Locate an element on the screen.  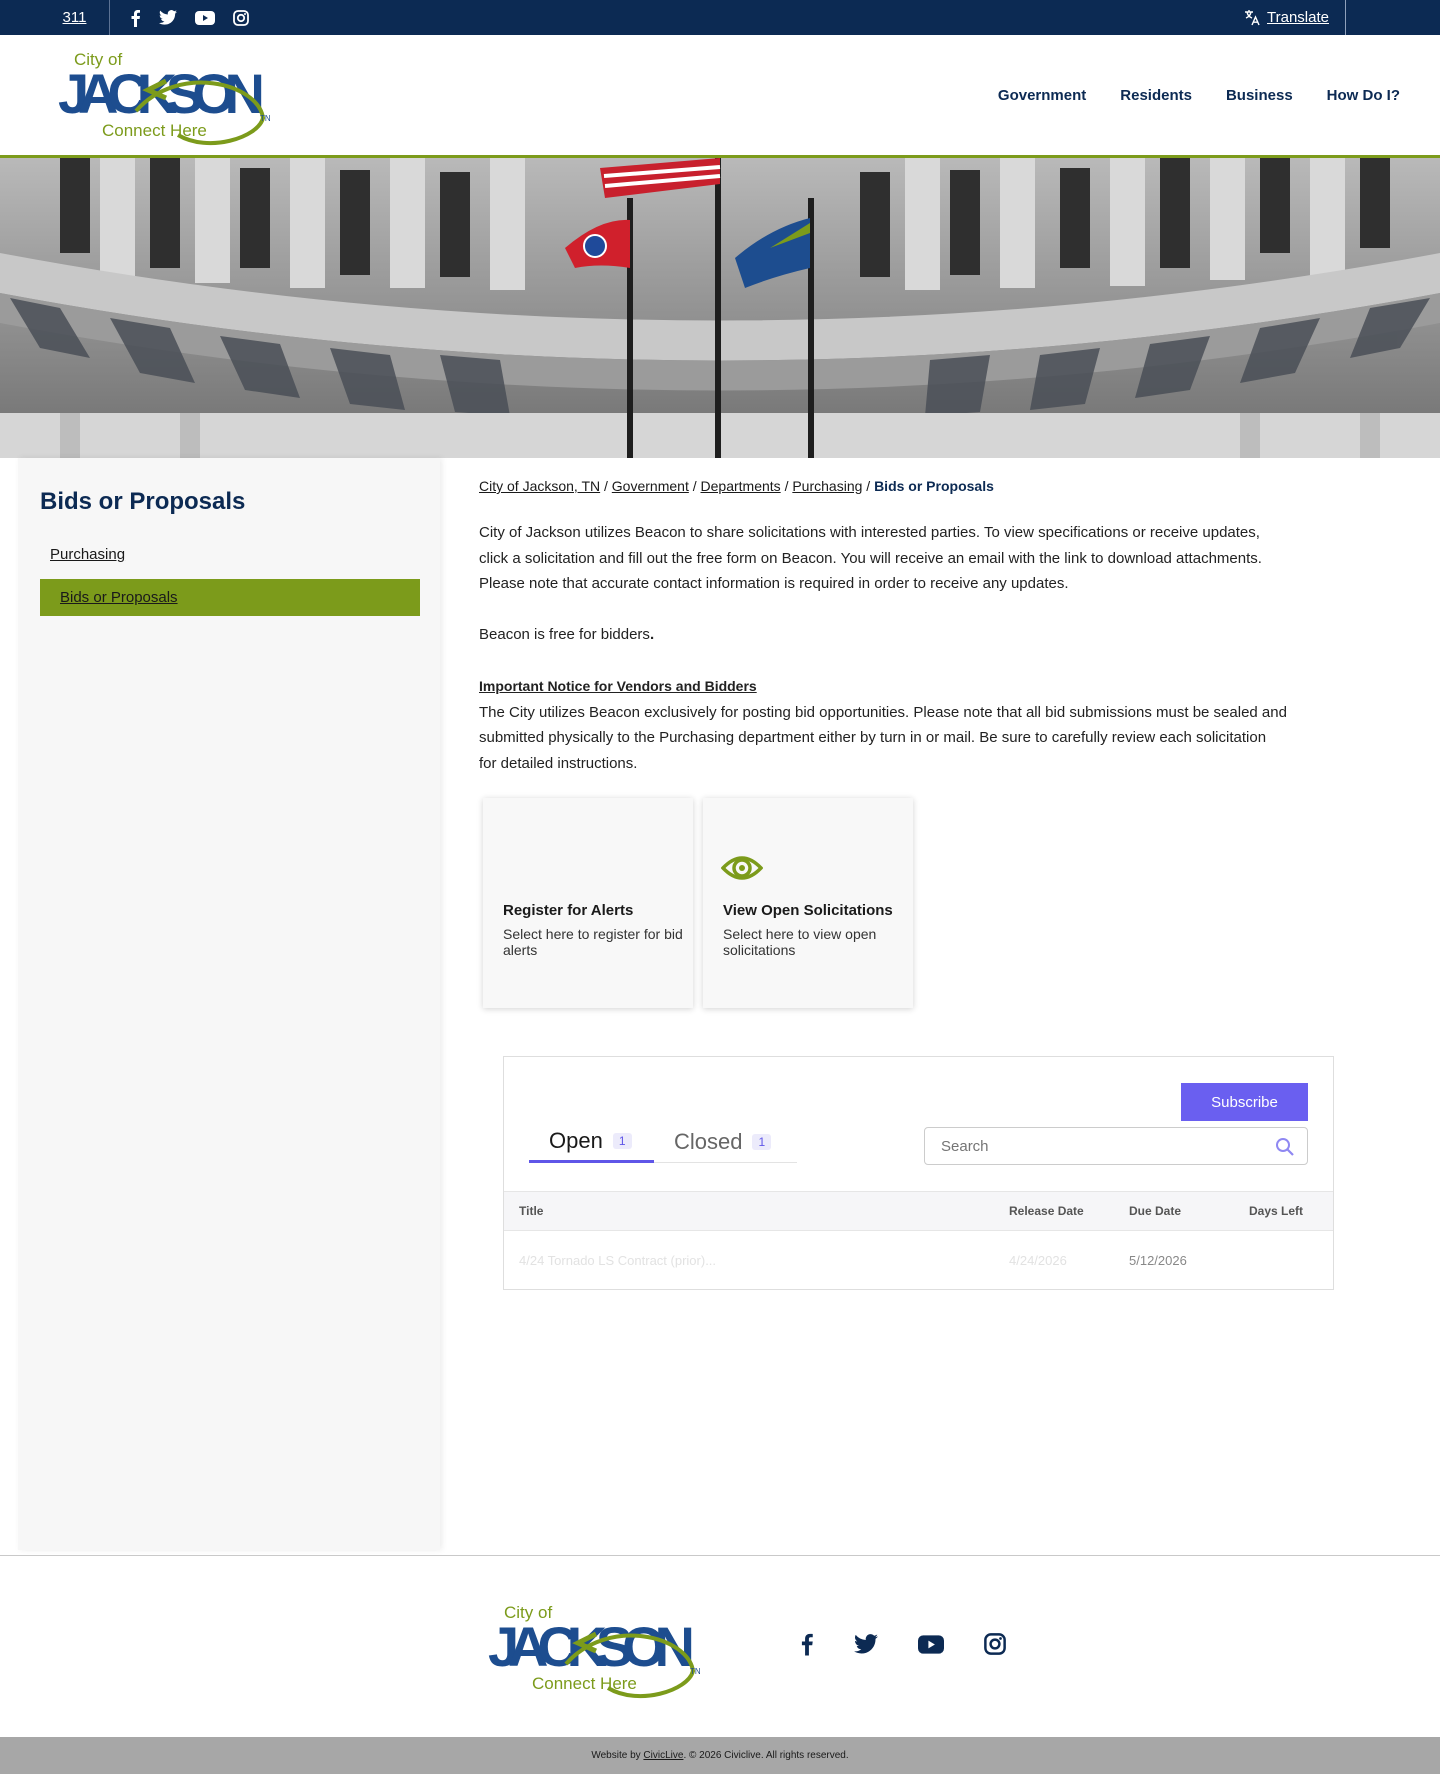
sidebar-title: Bids or Proposals is located at coordinates (143, 501).